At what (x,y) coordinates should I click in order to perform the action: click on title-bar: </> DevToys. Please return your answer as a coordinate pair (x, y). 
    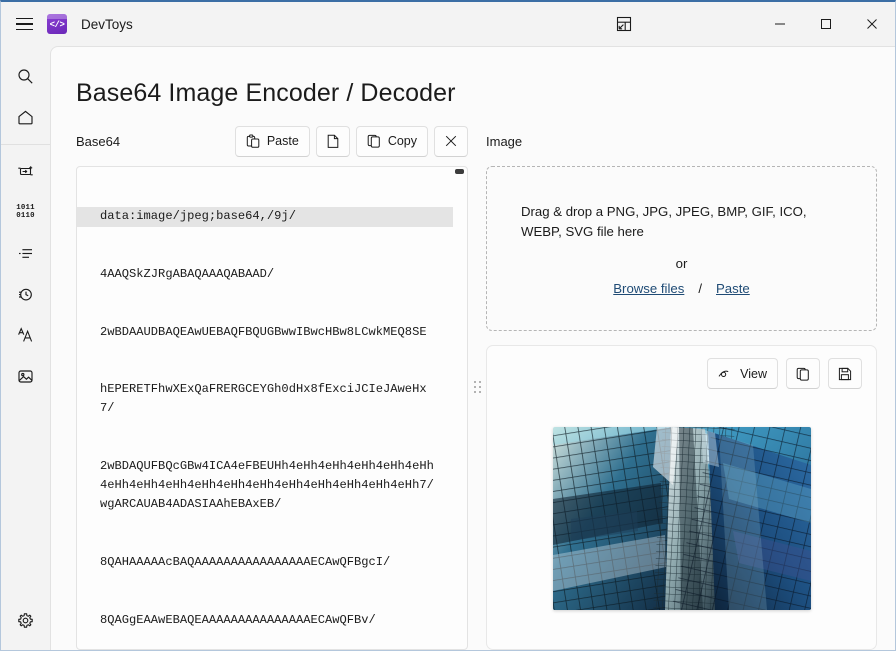
    Looking at the image, I should click on (448, 24).